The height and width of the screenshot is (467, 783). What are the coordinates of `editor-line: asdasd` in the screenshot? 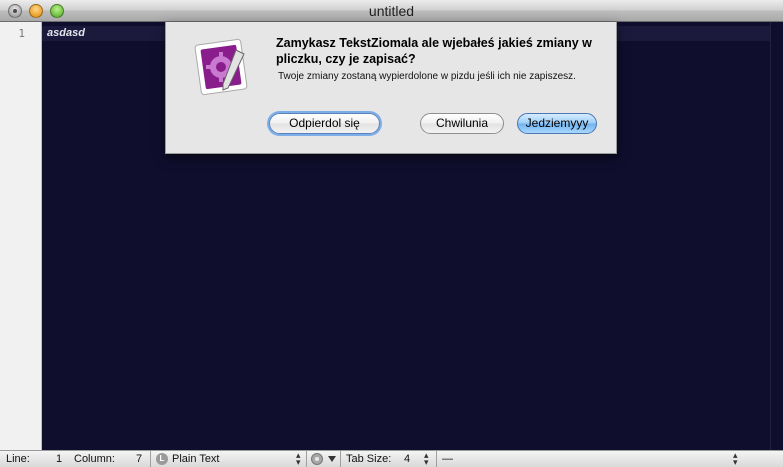 It's located at (66, 33).